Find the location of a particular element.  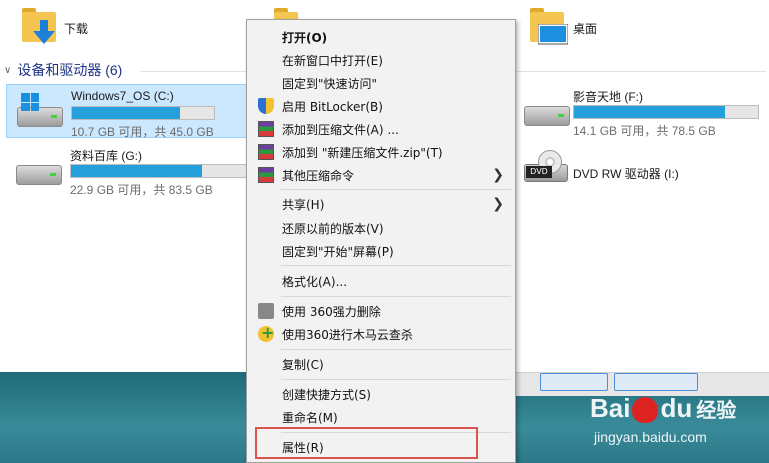

menu-item-bitlocker: 启用 BitLocker(B) is located at coordinates (381, 106).